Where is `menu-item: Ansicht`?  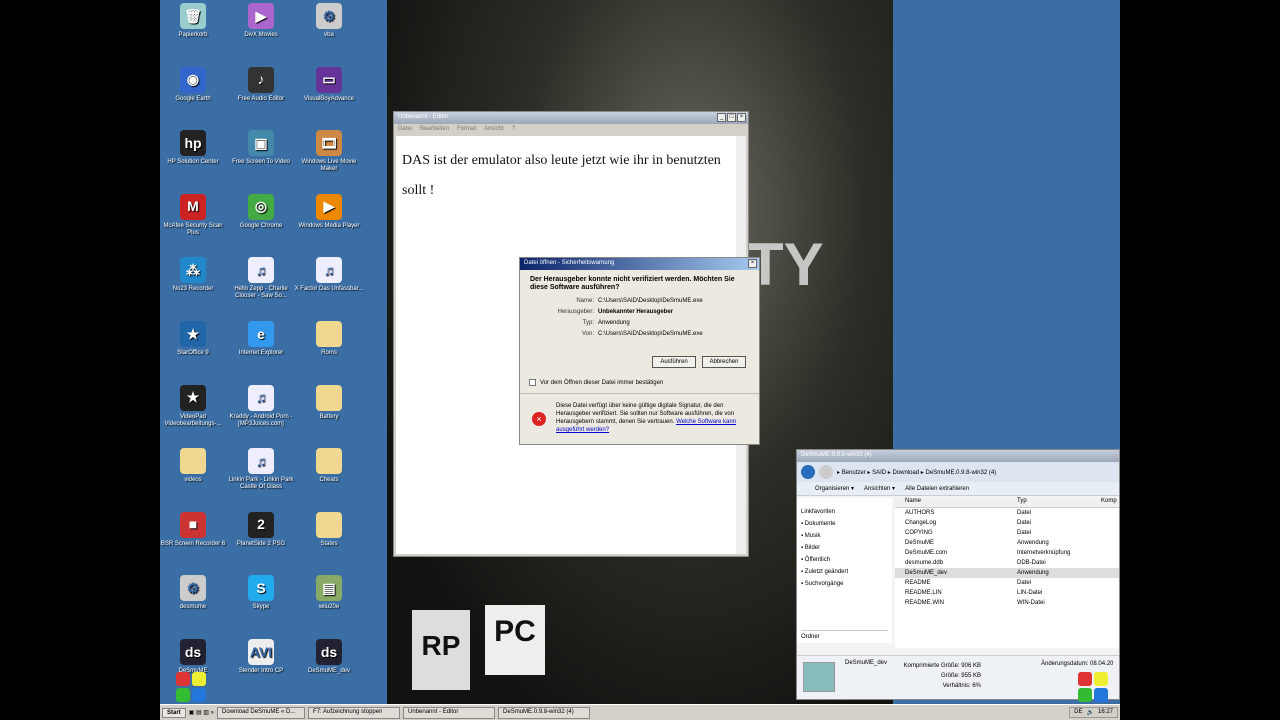 menu-item: Ansicht is located at coordinates (494, 129).